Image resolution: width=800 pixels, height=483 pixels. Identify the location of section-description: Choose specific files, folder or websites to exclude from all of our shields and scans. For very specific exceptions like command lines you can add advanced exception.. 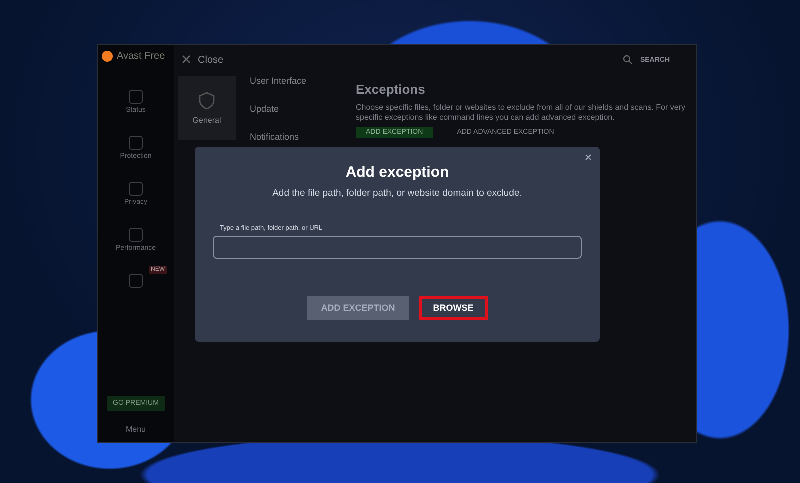
(521, 113).